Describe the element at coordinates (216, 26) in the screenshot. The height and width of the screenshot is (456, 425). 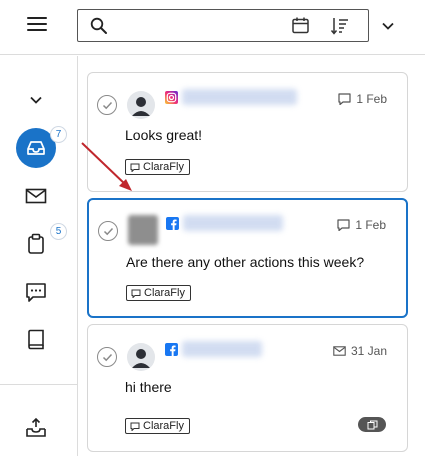
I see `search-input` at that location.